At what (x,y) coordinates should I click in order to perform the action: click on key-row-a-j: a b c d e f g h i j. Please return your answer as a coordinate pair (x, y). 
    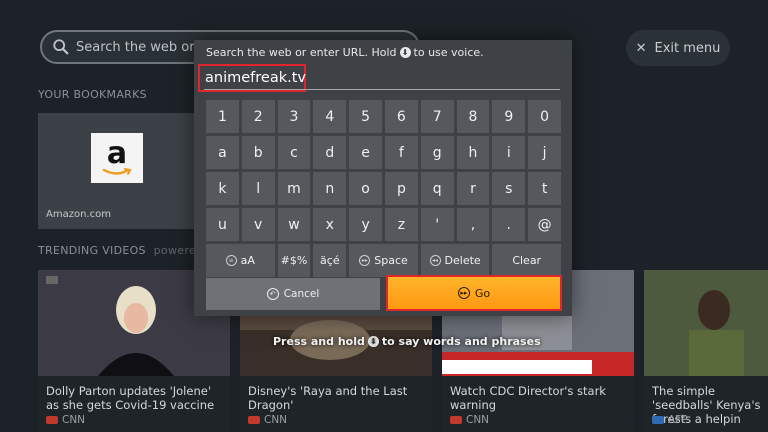
    Looking at the image, I should click on (383, 152).